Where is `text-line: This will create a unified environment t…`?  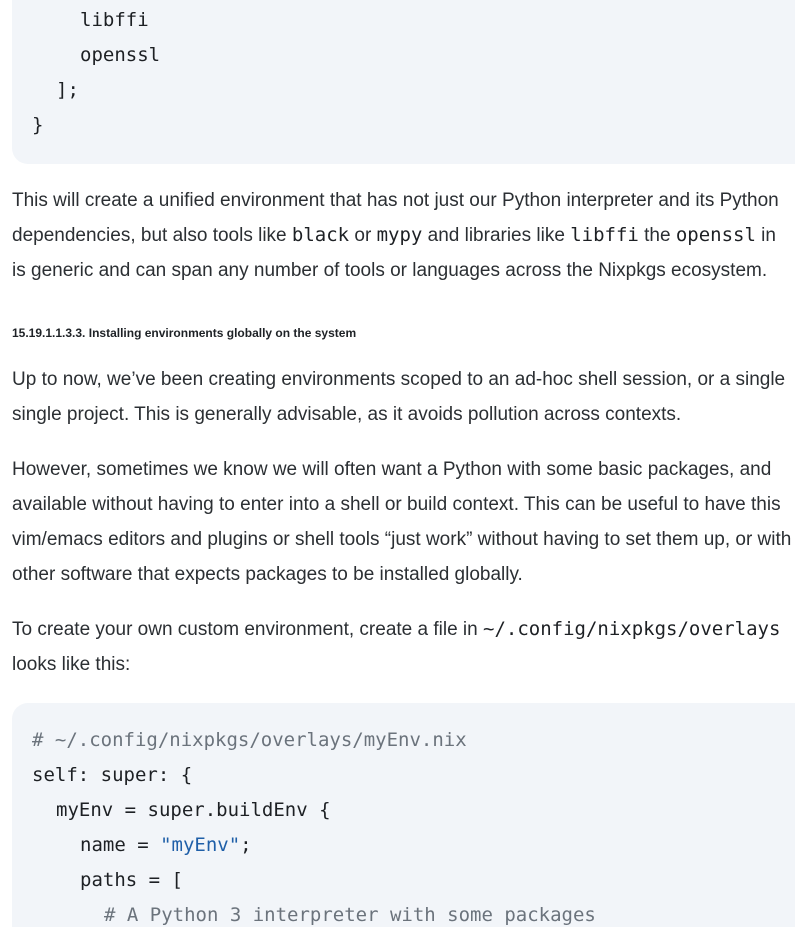 text-line: This will create a unified environment t… is located at coordinates (395, 200).